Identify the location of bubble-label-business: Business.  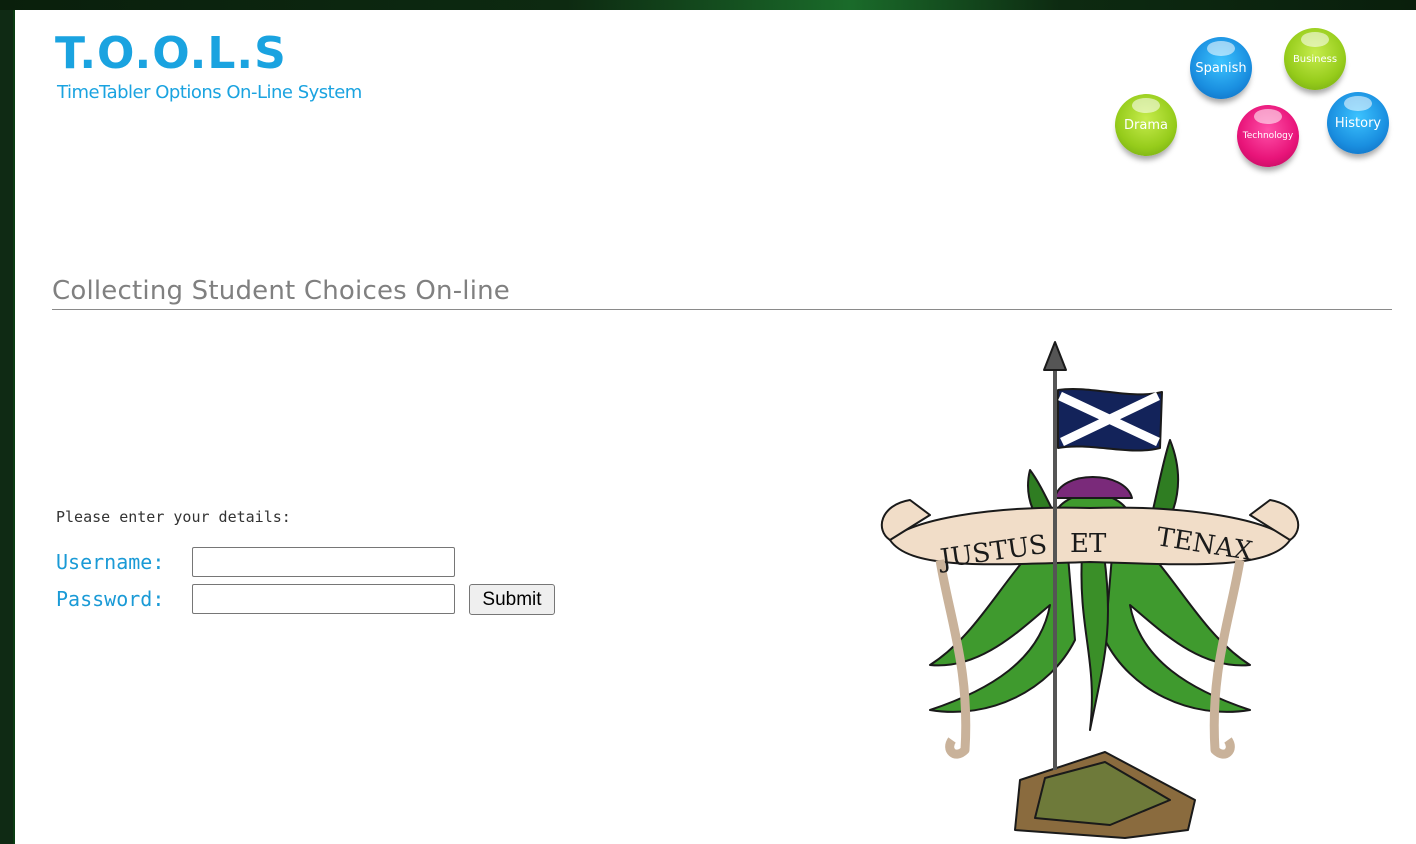
(1315, 59).